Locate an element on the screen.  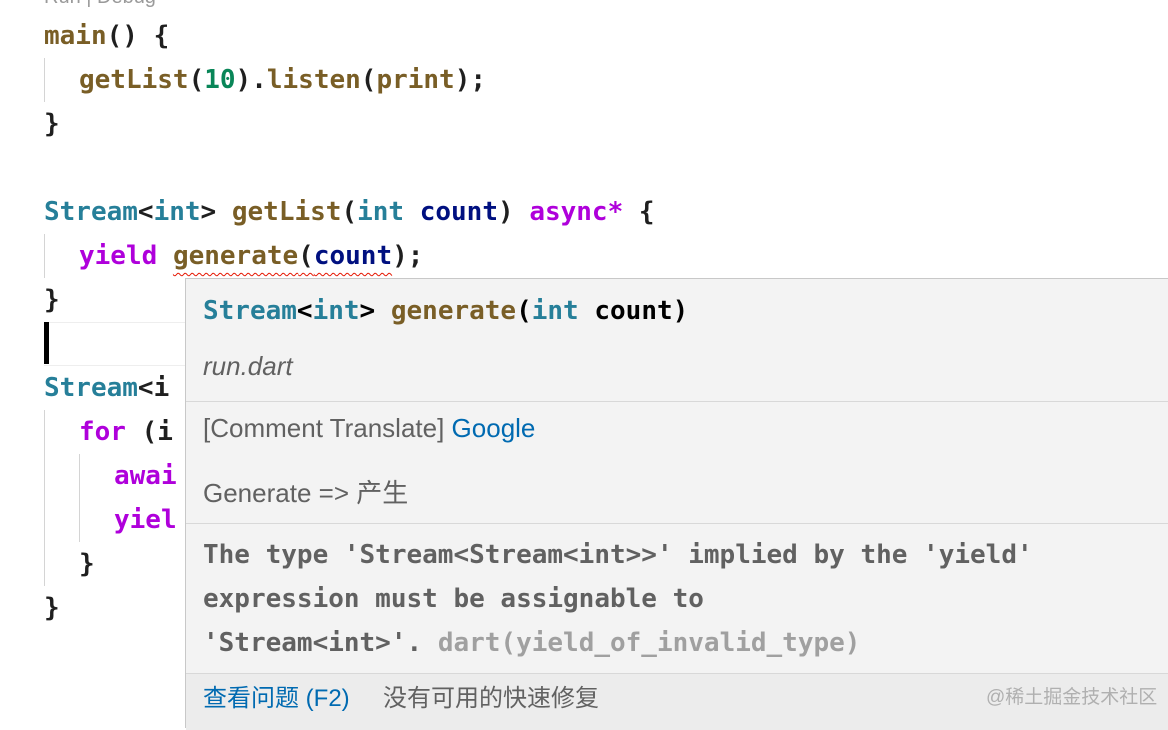
code-line-13: } is located at coordinates (87, 564).